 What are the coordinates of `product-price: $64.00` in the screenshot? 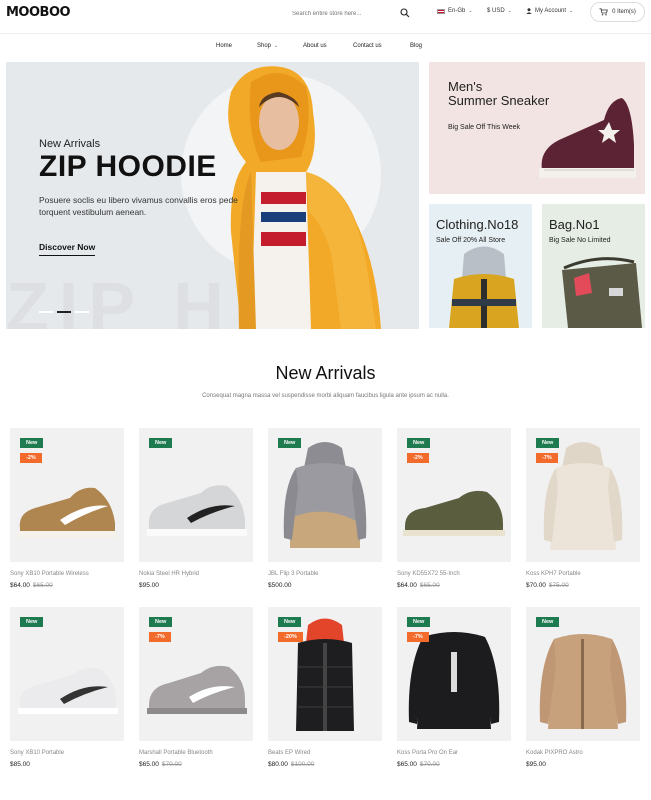 It's located at (407, 585).